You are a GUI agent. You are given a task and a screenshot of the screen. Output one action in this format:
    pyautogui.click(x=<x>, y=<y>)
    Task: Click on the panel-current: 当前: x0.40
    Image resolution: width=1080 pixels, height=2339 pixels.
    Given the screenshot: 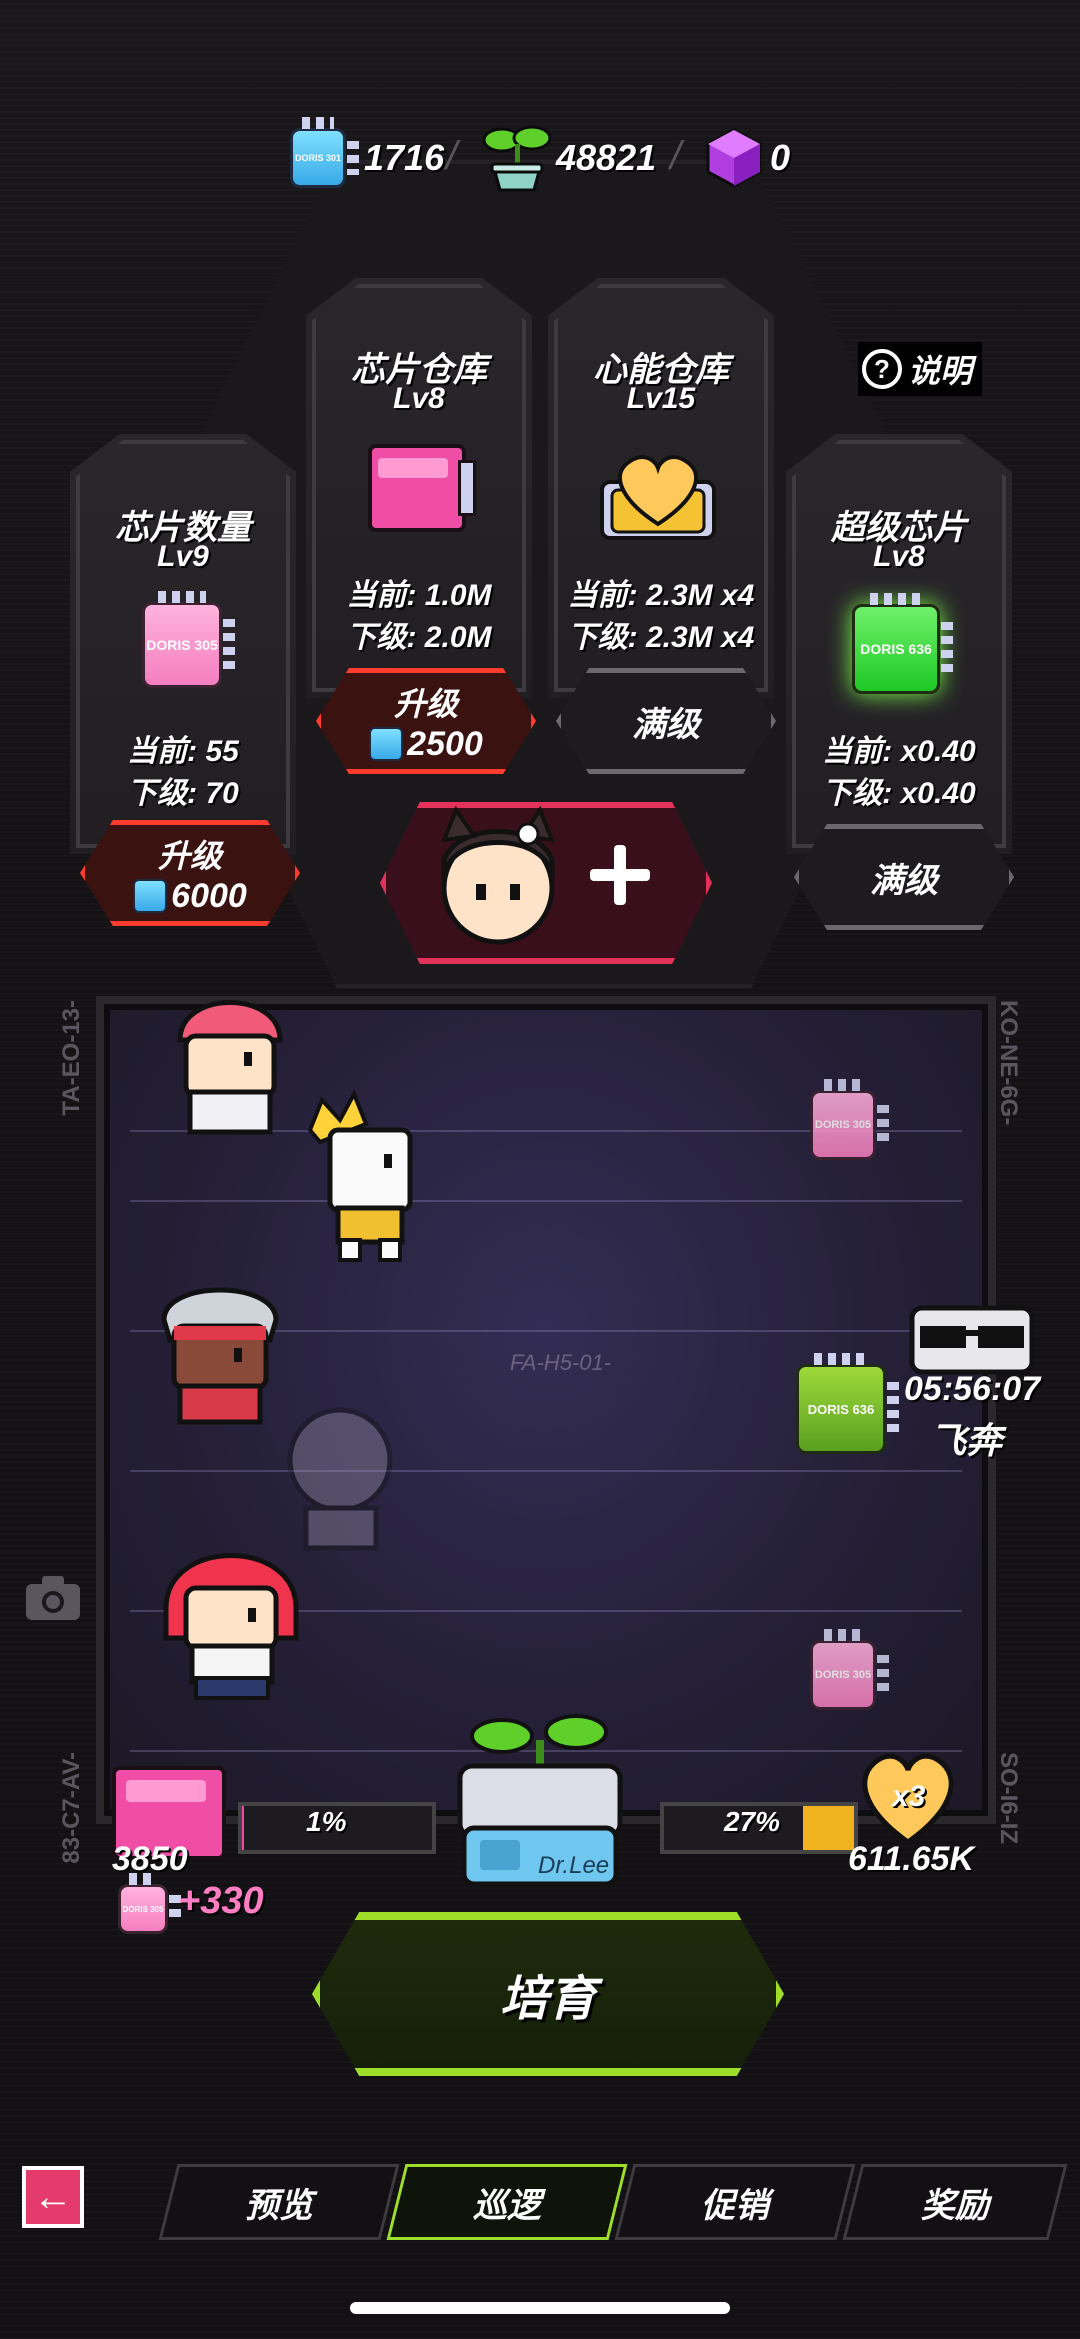 What is the action you would take?
    pyautogui.click(x=899, y=751)
    